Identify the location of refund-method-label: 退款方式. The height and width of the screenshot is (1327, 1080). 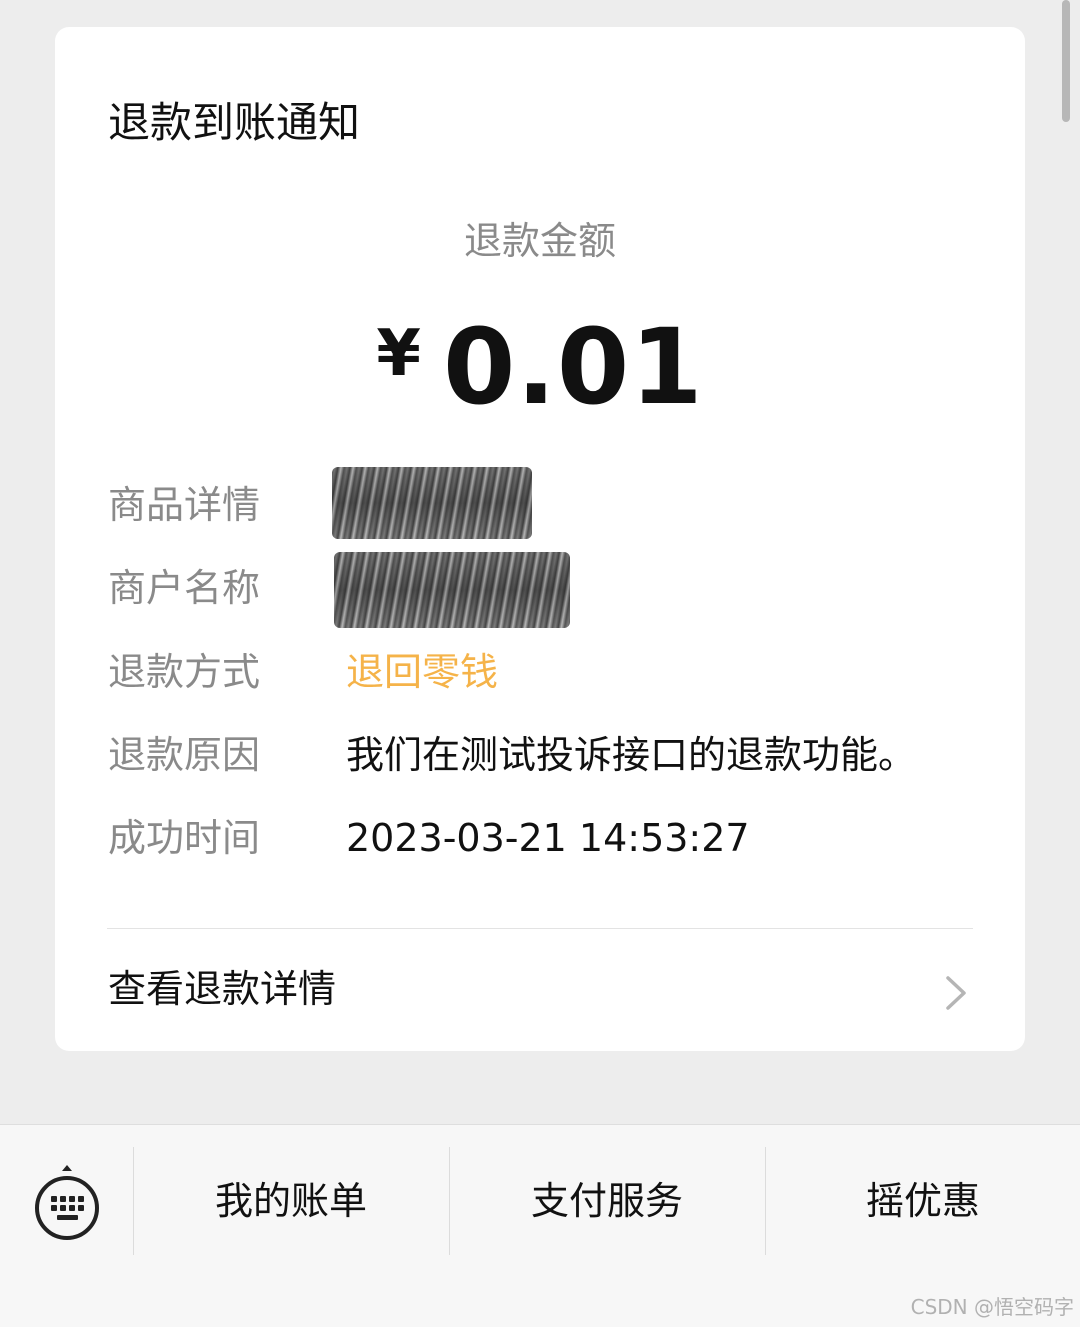
(184, 672).